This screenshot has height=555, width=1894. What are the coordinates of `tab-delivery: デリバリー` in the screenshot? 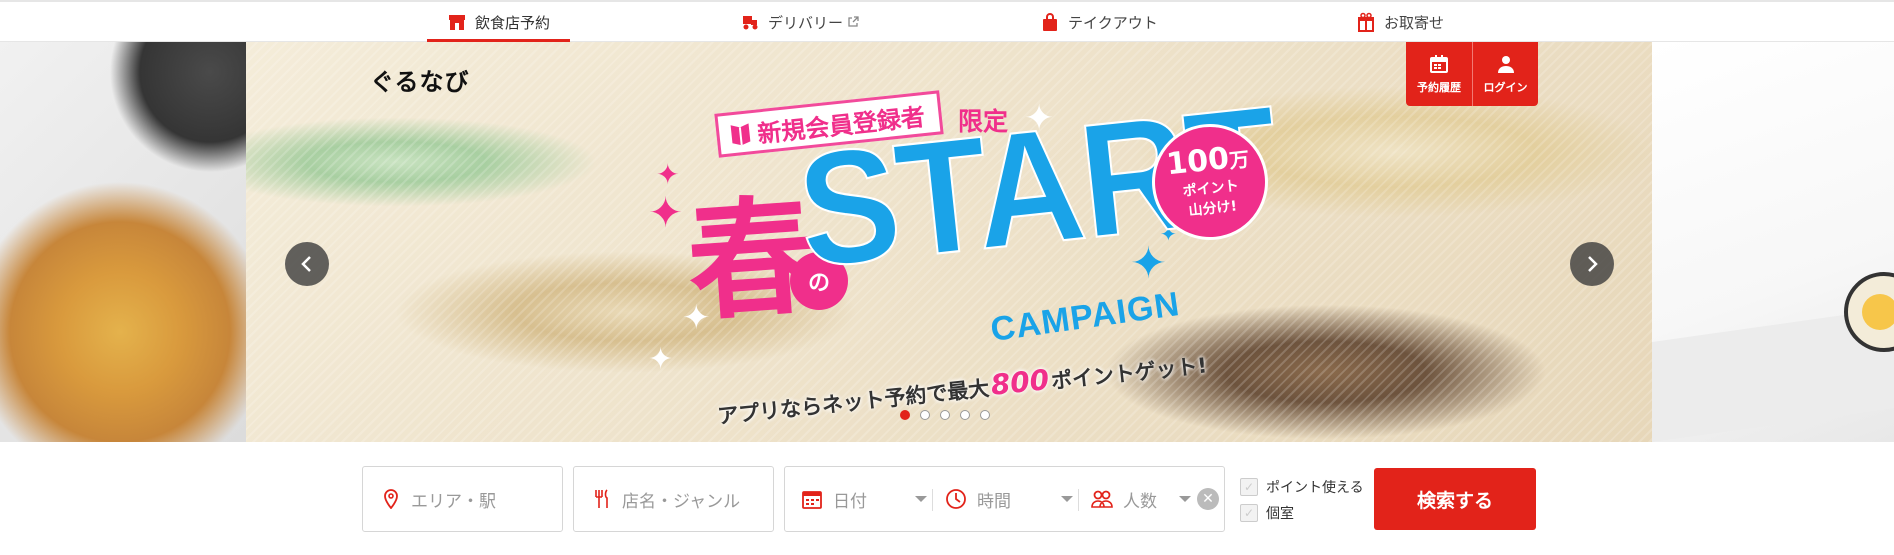 It's located at (799, 22).